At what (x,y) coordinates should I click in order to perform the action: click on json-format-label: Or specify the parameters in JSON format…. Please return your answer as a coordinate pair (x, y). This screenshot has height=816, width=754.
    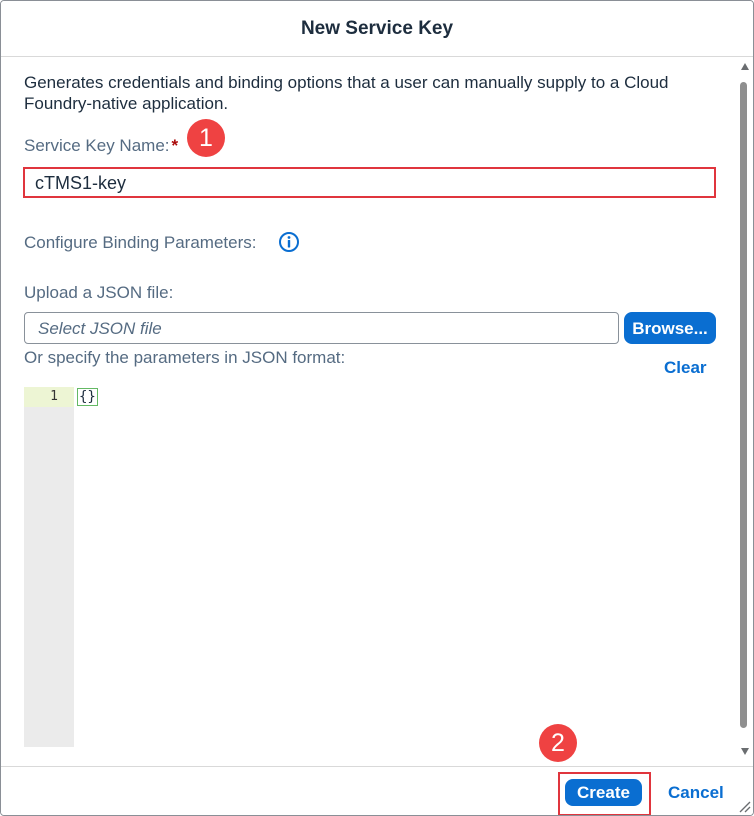
    Looking at the image, I should click on (185, 357).